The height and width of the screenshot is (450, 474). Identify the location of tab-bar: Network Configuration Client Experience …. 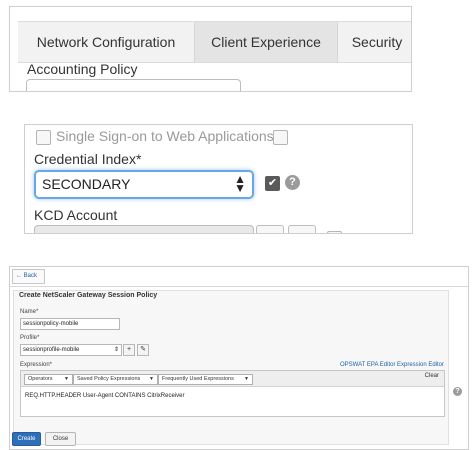
(214, 42).